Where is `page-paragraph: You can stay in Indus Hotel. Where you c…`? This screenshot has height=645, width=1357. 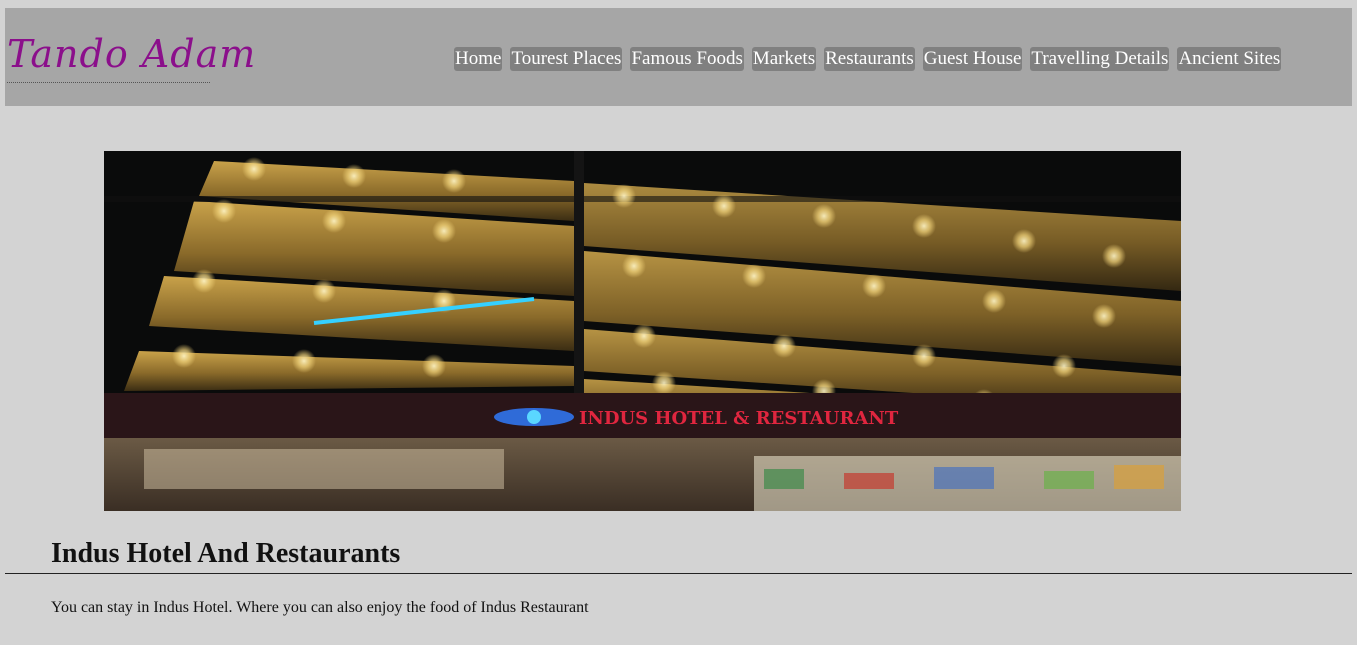
page-paragraph: You can stay in Indus Hotel. Where you c… is located at coordinates (320, 607).